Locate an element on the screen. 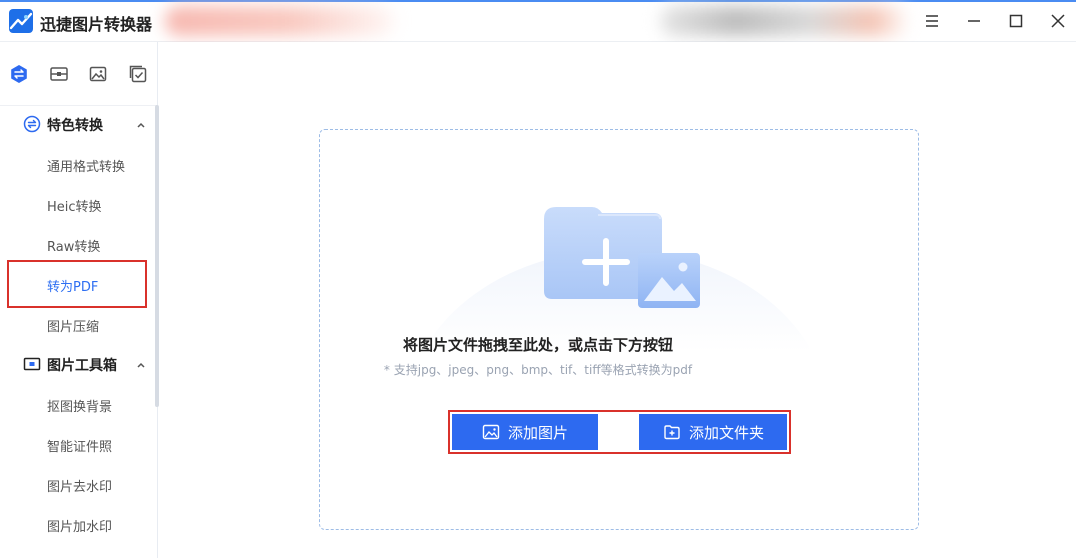 The image size is (1076, 558). image-edit-icon is located at coordinates (98, 74).